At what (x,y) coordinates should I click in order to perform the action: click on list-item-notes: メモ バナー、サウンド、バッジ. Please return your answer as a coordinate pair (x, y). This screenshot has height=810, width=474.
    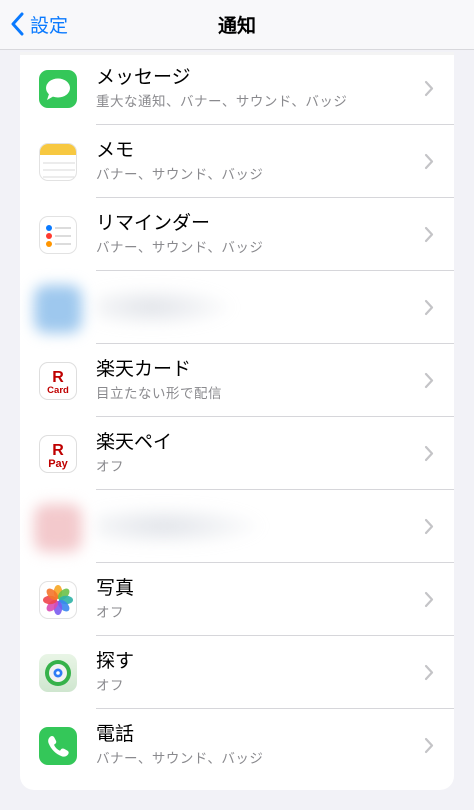
    Looking at the image, I should click on (237, 161).